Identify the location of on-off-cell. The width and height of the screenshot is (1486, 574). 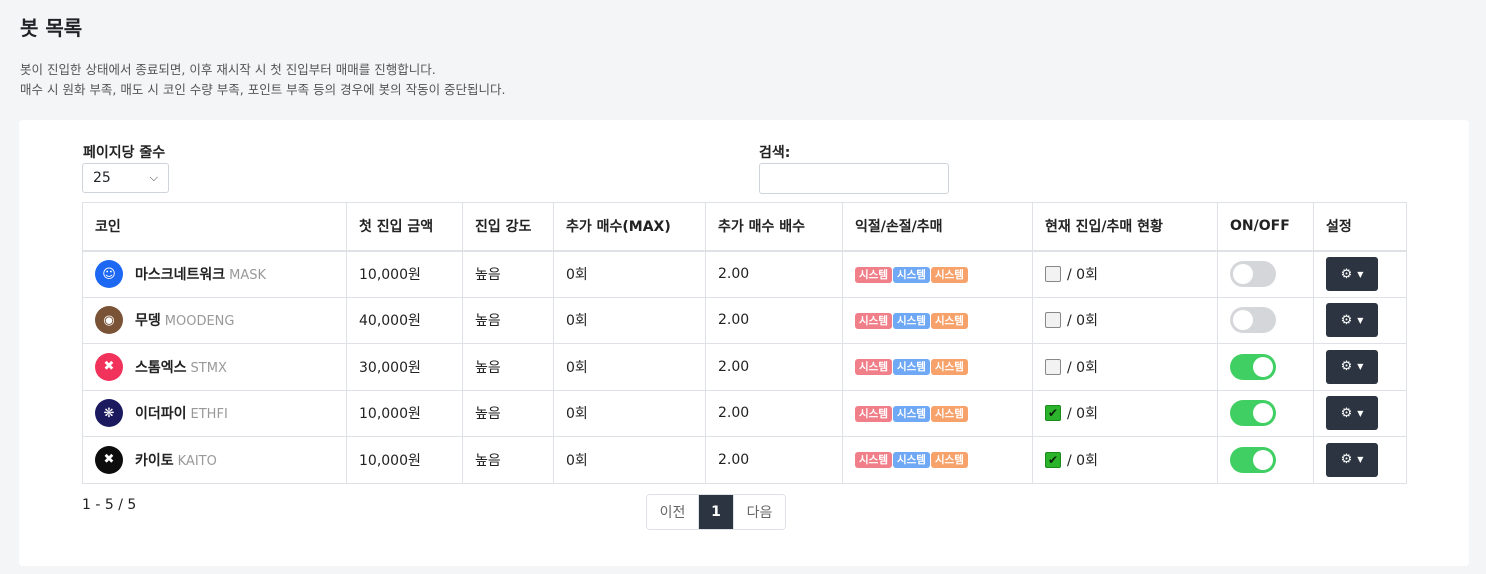
(1265, 320).